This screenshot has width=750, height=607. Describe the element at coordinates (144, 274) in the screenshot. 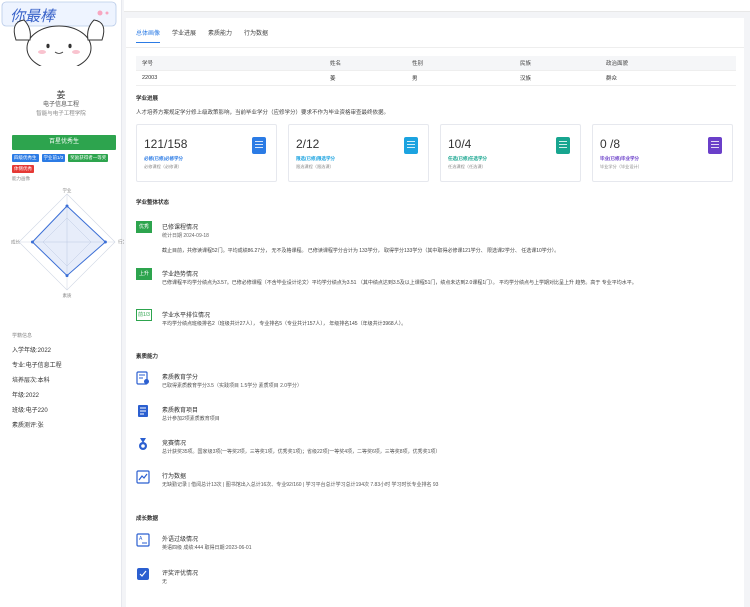

I see `status-tag: 上升` at that location.